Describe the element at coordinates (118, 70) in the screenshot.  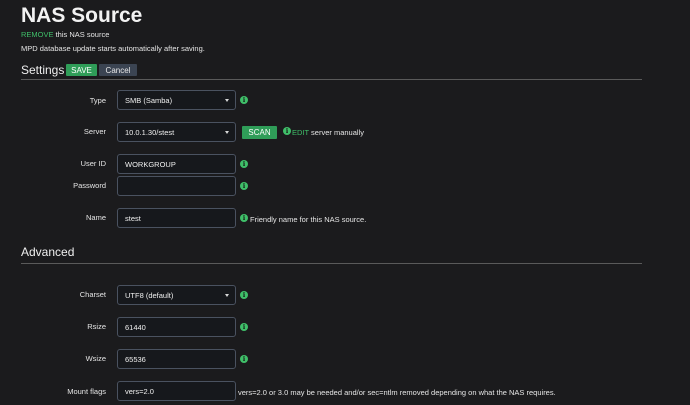
I see `cancel-button: Cancel` at that location.